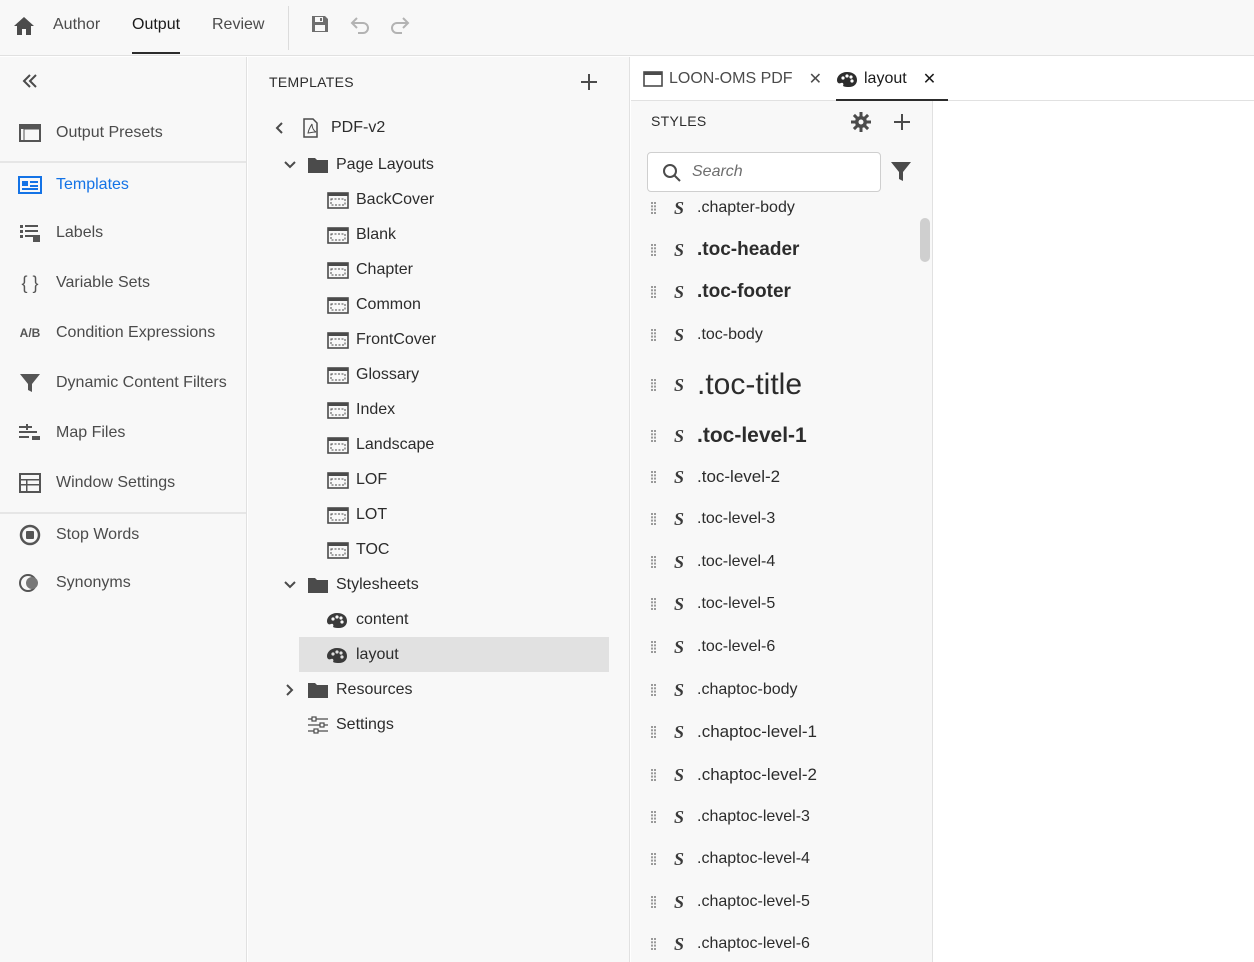  Describe the element at coordinates (377, 654) in the screenshot. I see `tree-label: layout` at that location.